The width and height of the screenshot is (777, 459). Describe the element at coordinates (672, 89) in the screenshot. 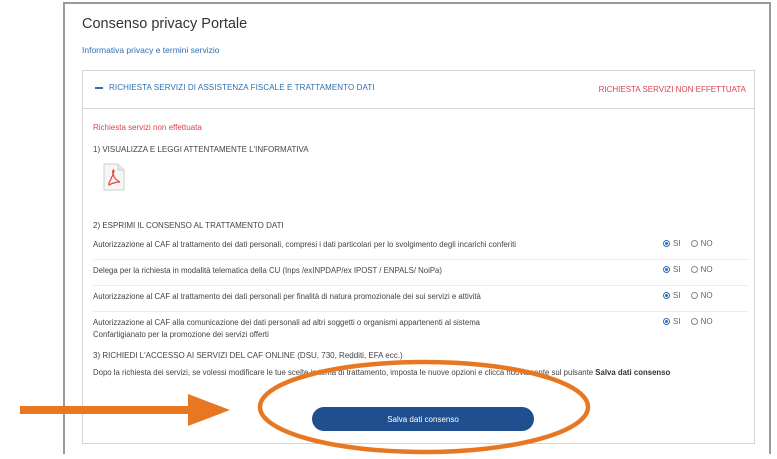

I see `request-status-badge: RICHIESTA SERVIZI NON EFFETTUATA` at that location.